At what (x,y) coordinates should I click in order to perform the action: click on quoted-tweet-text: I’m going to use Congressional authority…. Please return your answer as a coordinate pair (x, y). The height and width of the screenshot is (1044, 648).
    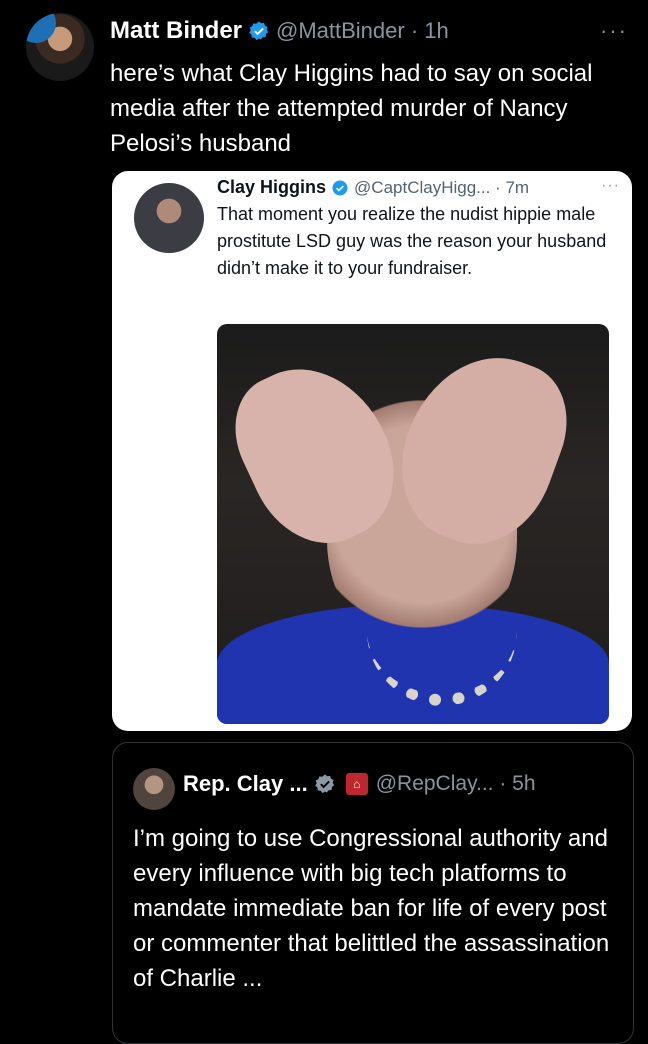
    Looking at the image, I should click on (371, 908).